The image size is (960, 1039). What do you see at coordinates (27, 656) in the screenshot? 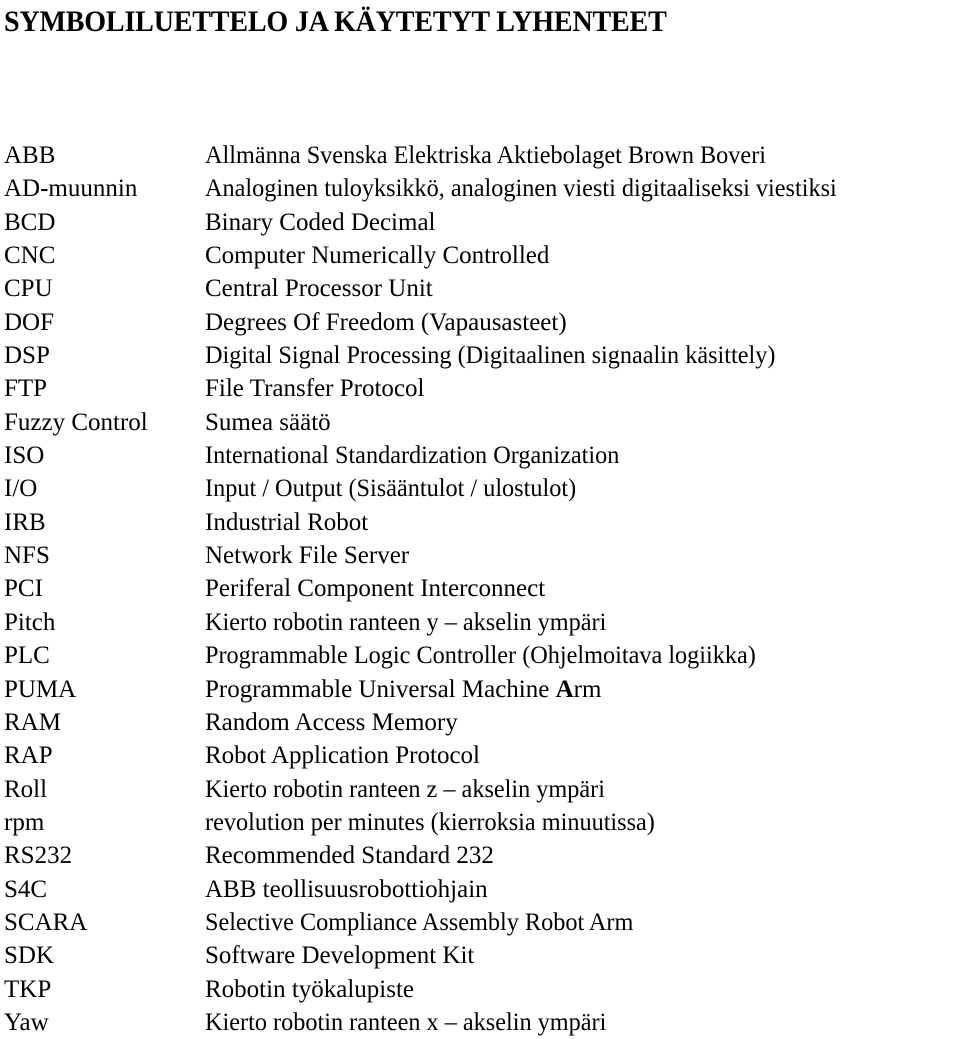
I see `abbreviation-term: PLC` at bounding box center [27, 656].